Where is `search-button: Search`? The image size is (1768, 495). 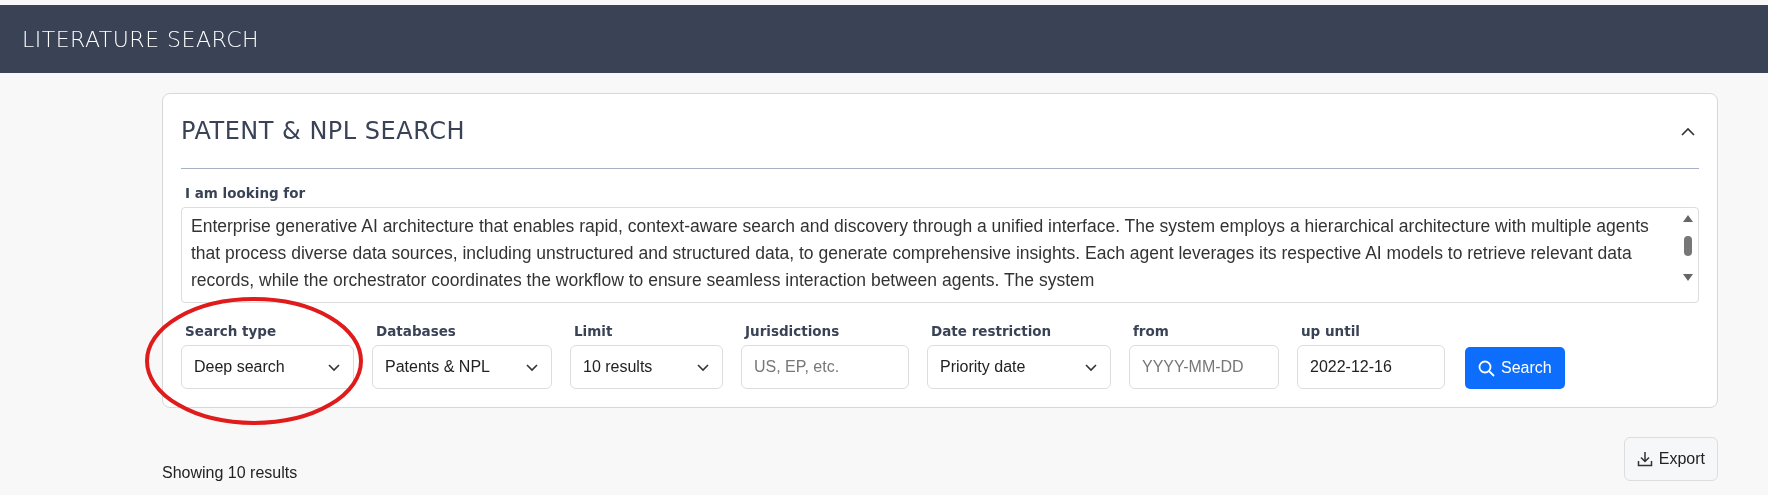 search-button: Search is located at coordinates (1515, 368).